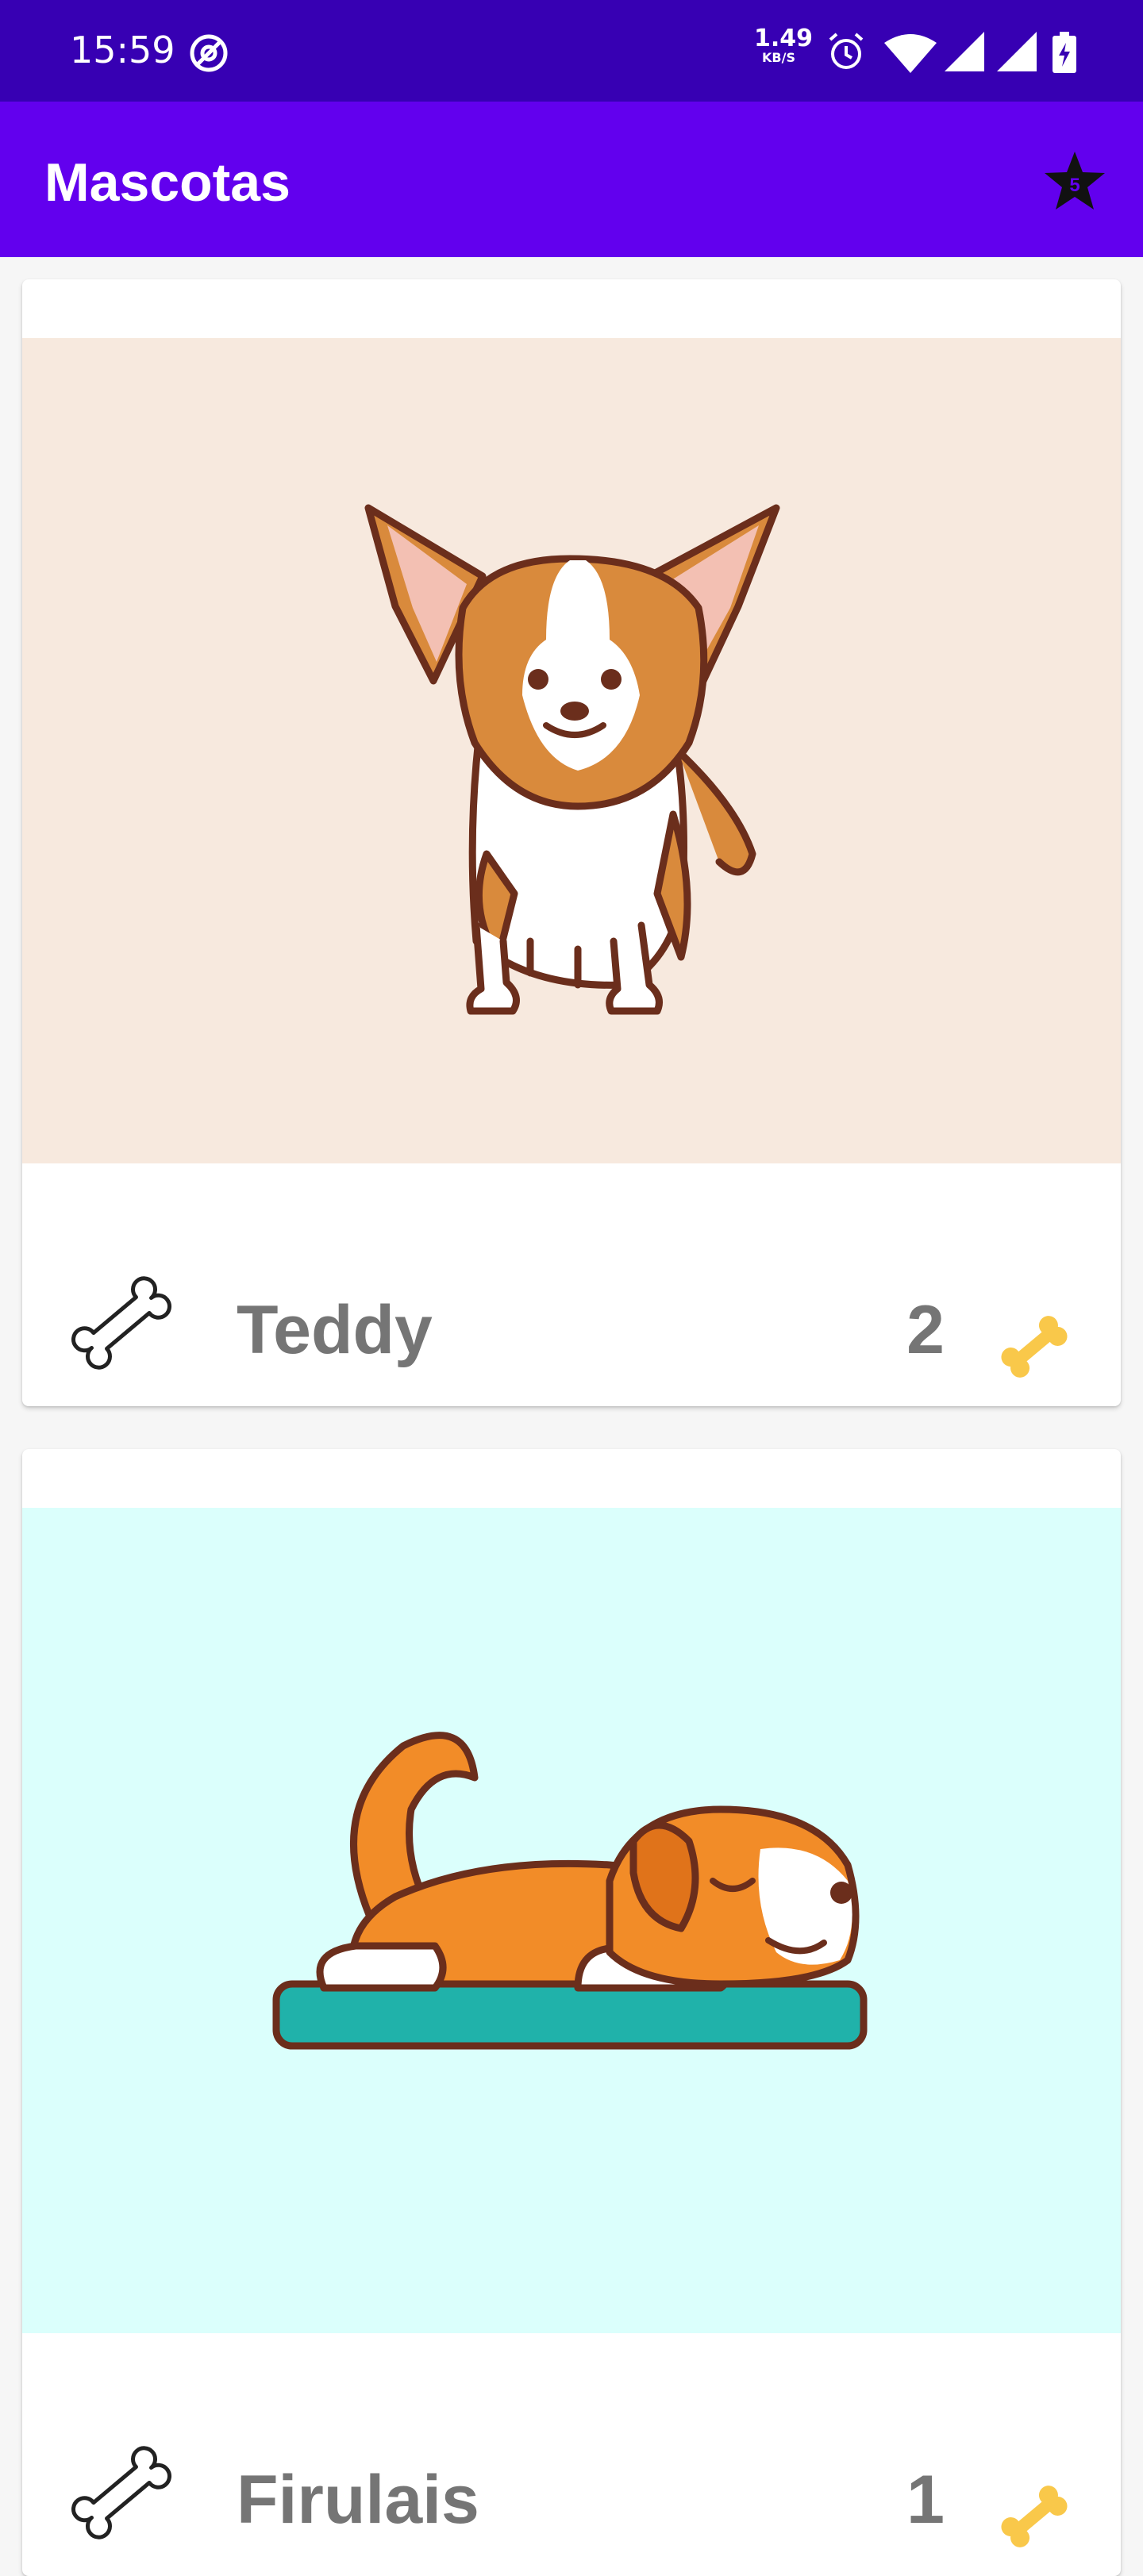 The height and width of the screenshot is (2576, 1143). Describe the element at coordinates (167, 182) in the screenshot. I see `app-title: Mascotas` at that location.